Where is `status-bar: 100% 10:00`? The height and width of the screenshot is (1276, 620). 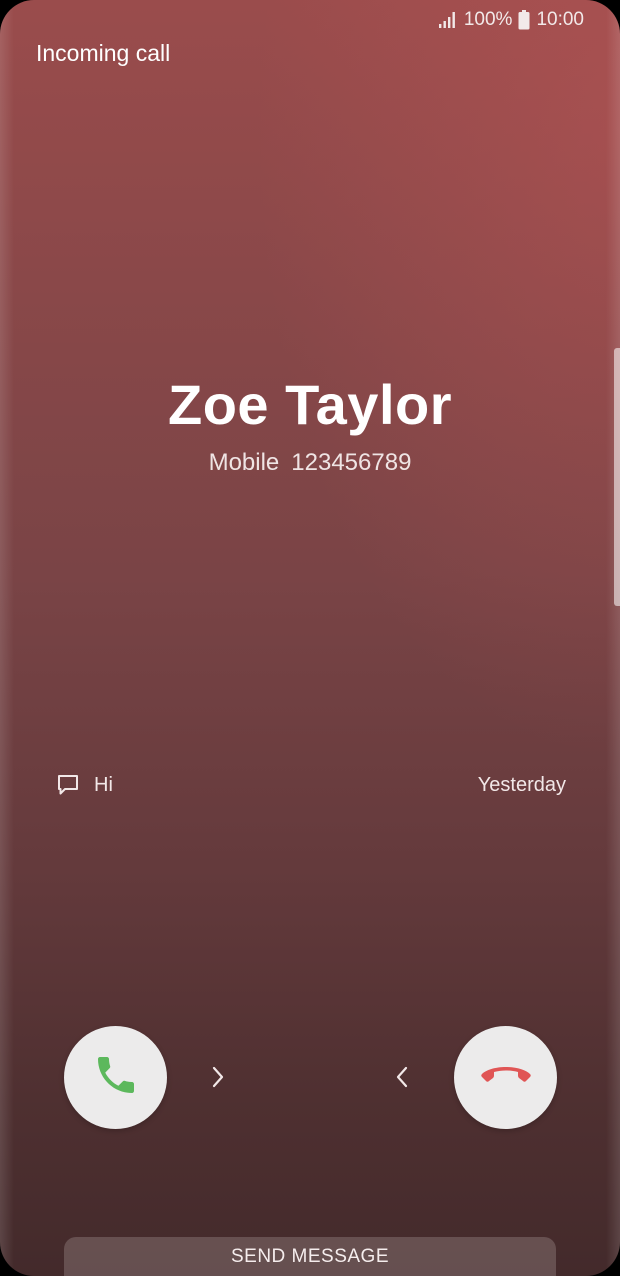
status-bar: 100% 10:00 is located at coordinates (511, 20).